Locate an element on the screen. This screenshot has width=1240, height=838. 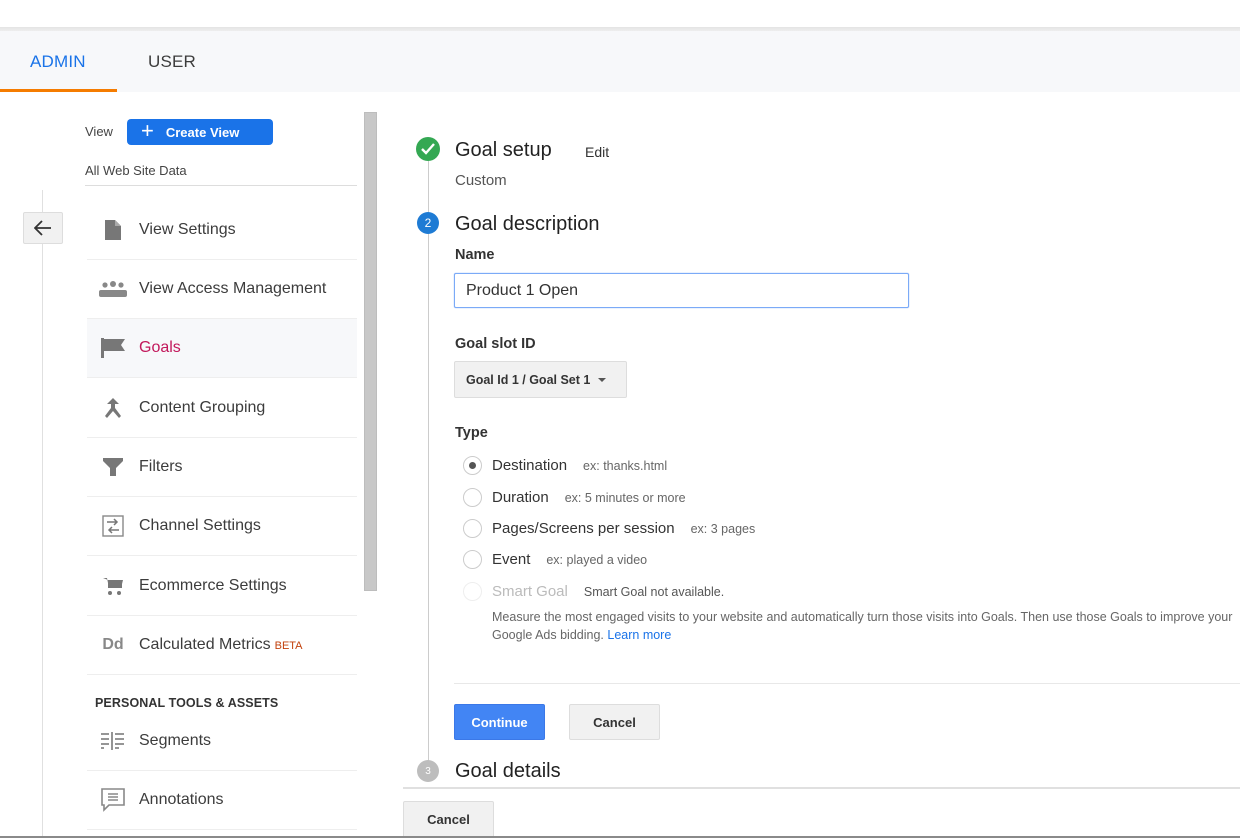
step-number-3: 3 is located at coordinates (428, 771).